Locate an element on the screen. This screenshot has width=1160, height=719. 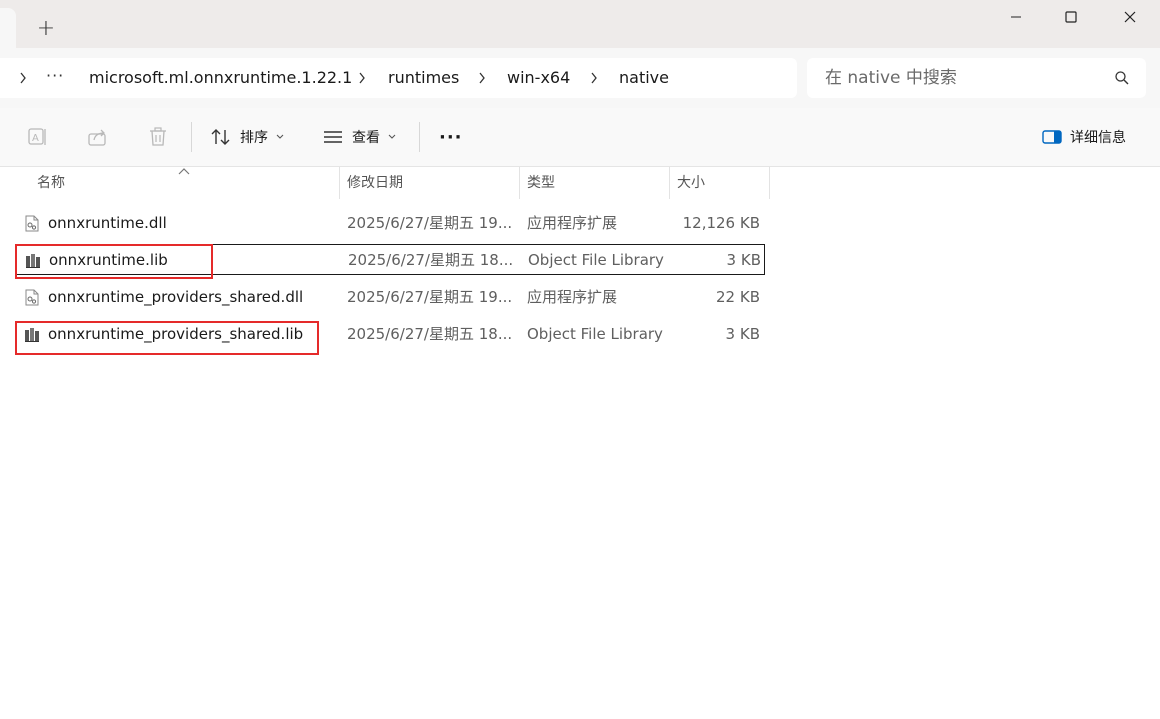
minimize-button is located at coordinates (1016, 17).